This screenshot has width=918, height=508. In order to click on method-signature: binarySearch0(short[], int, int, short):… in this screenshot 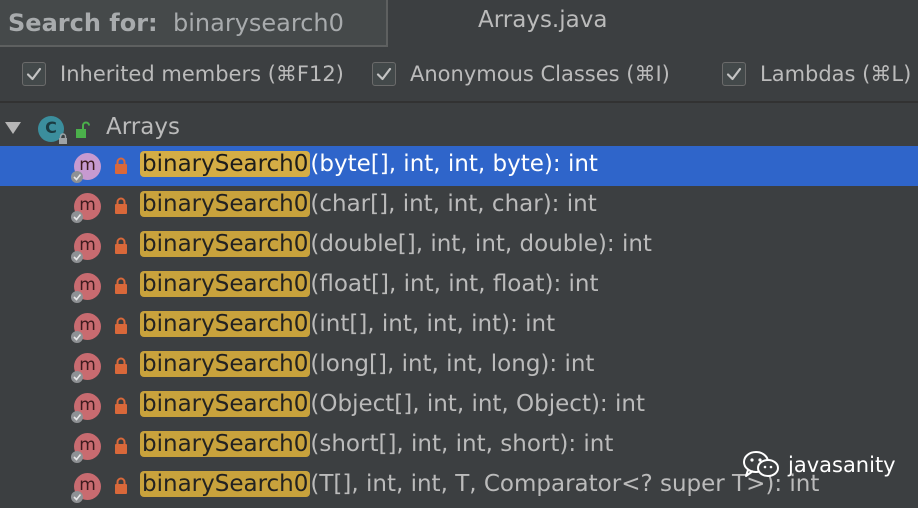, I will do `click(376, 444)`.